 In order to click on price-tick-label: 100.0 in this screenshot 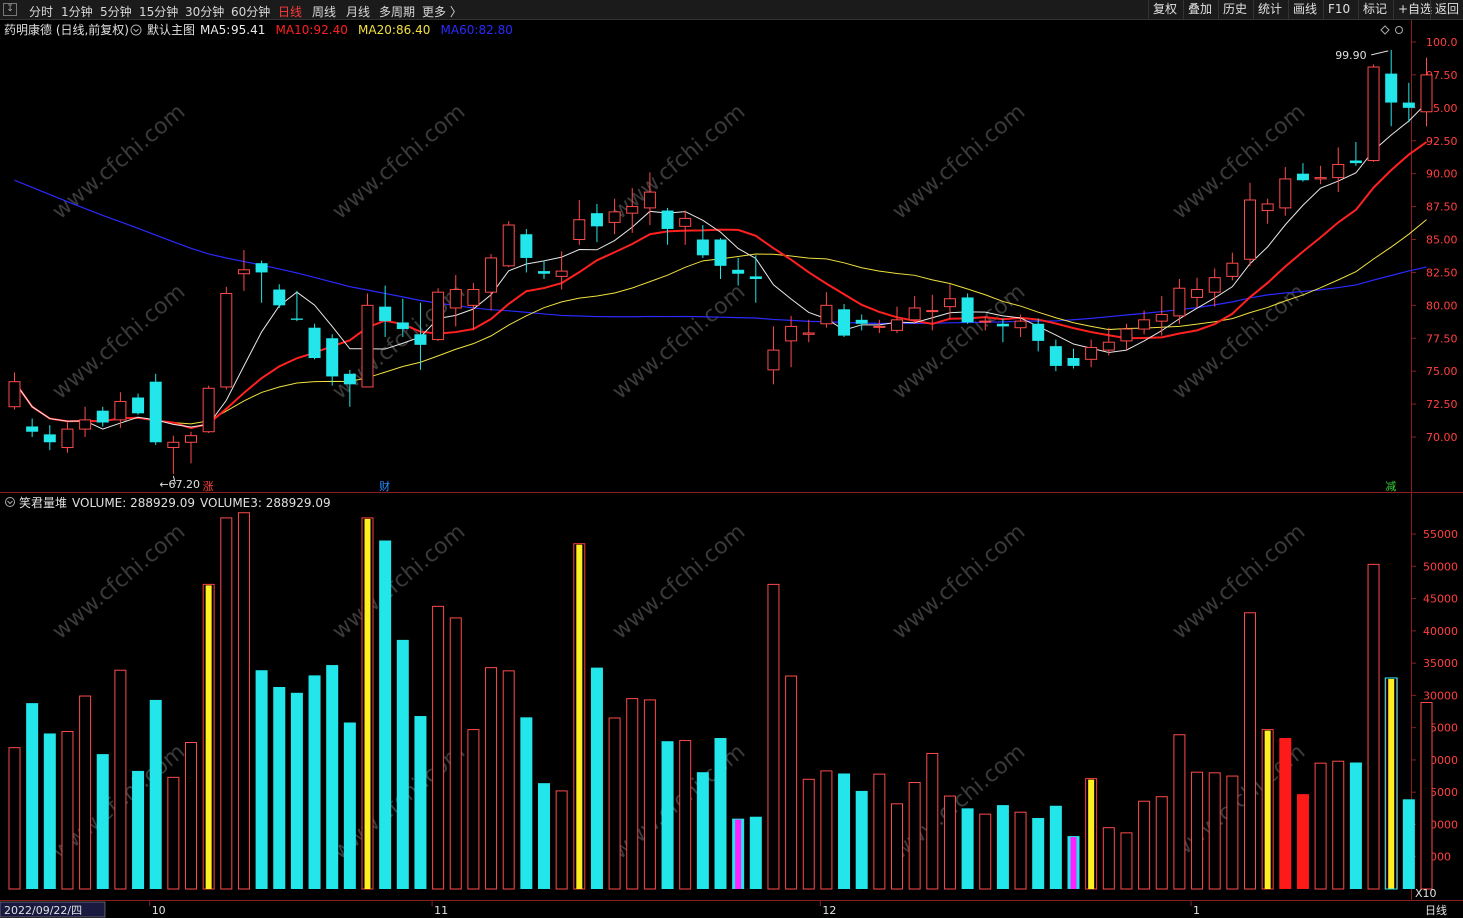, I will do `click(1442, 42)`.